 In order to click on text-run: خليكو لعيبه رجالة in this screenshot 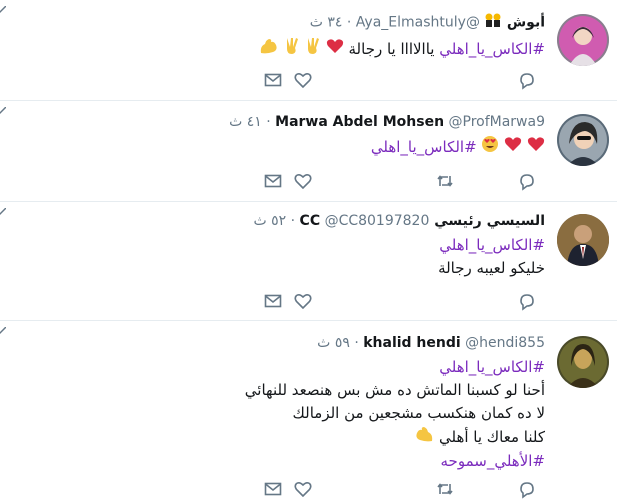, I will do `click(491, 268)`.